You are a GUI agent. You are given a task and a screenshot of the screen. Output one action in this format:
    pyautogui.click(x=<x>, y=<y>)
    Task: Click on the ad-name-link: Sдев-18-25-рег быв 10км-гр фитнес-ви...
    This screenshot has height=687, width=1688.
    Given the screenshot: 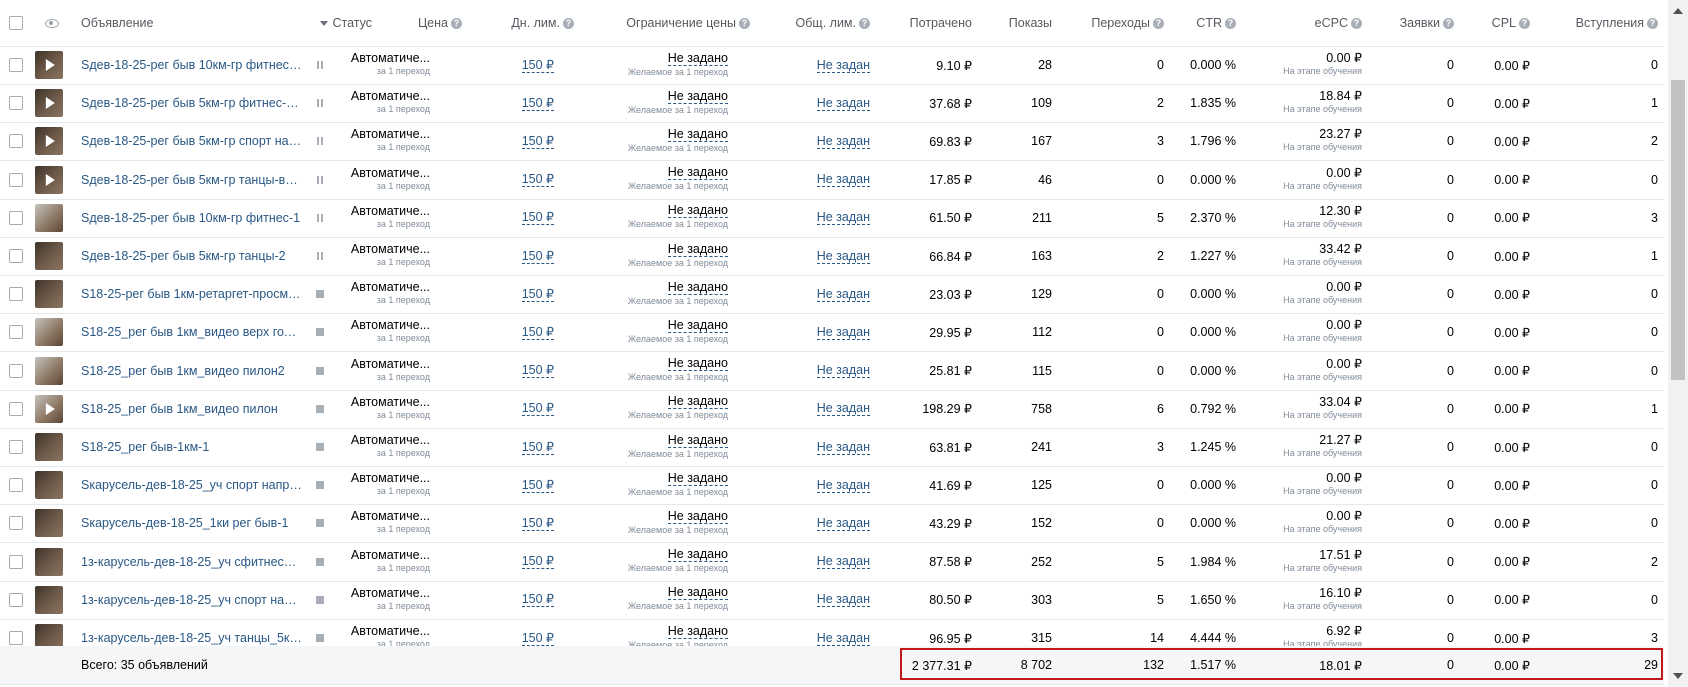 What is the action you would take?
    pyautogui.click(x=192, y=65)
    